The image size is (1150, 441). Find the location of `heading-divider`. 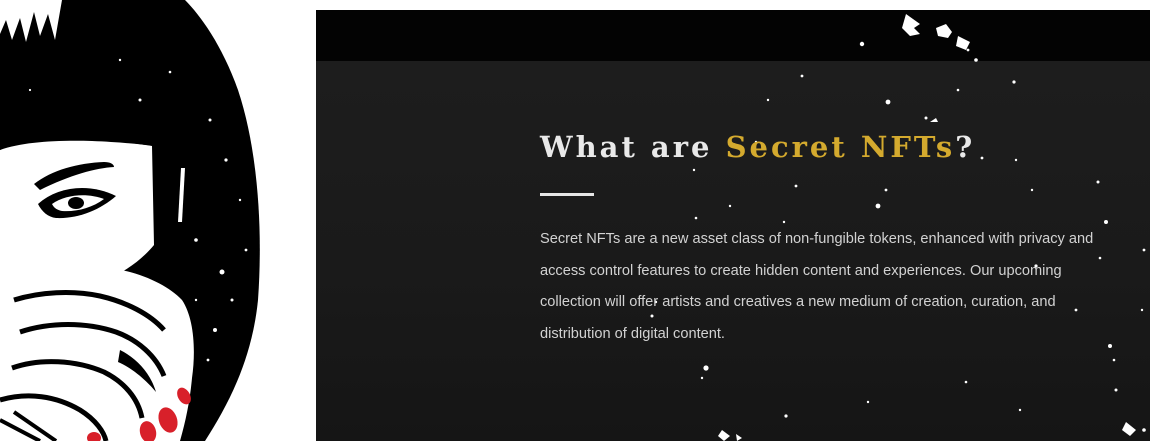

heading-divider is located at coordinates (567, 194).